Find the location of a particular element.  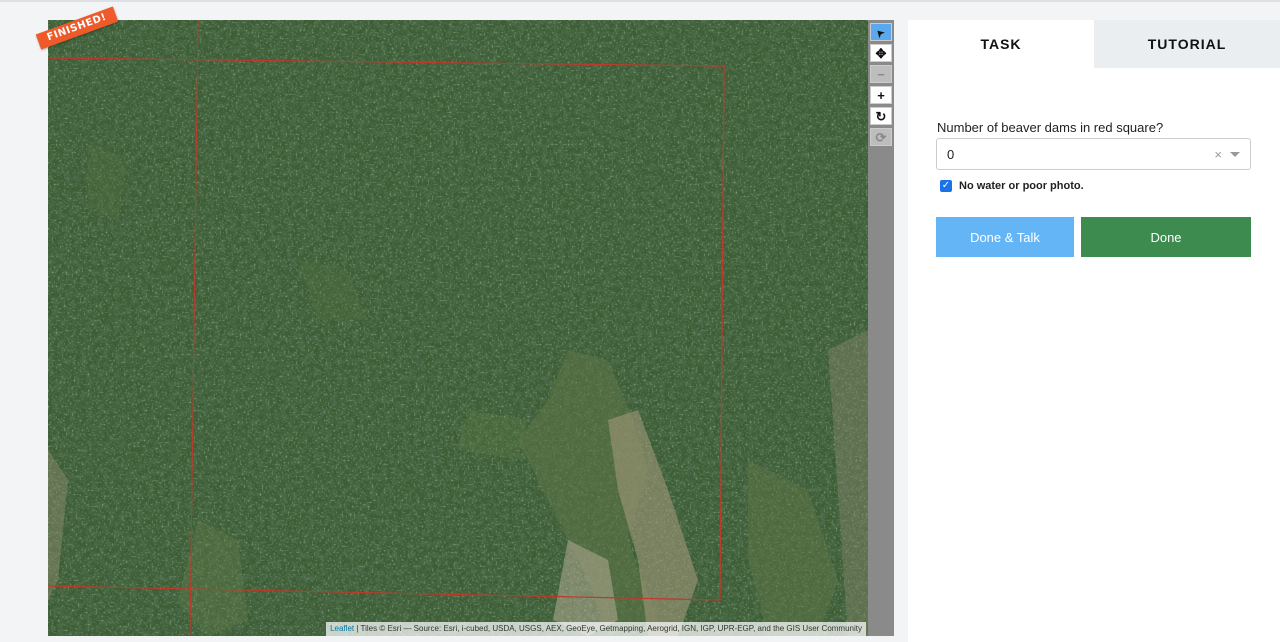

clear-icon: × is located at coordinates (1218, 154).